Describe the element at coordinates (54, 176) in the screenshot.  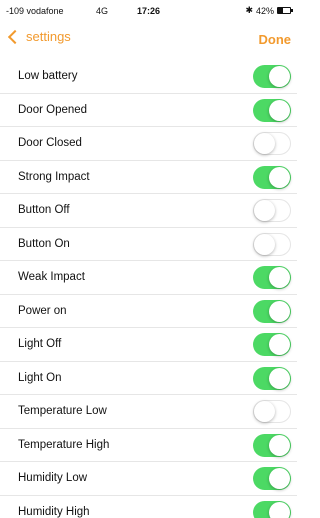
I see `setting-label: Strong Impact` at that location.